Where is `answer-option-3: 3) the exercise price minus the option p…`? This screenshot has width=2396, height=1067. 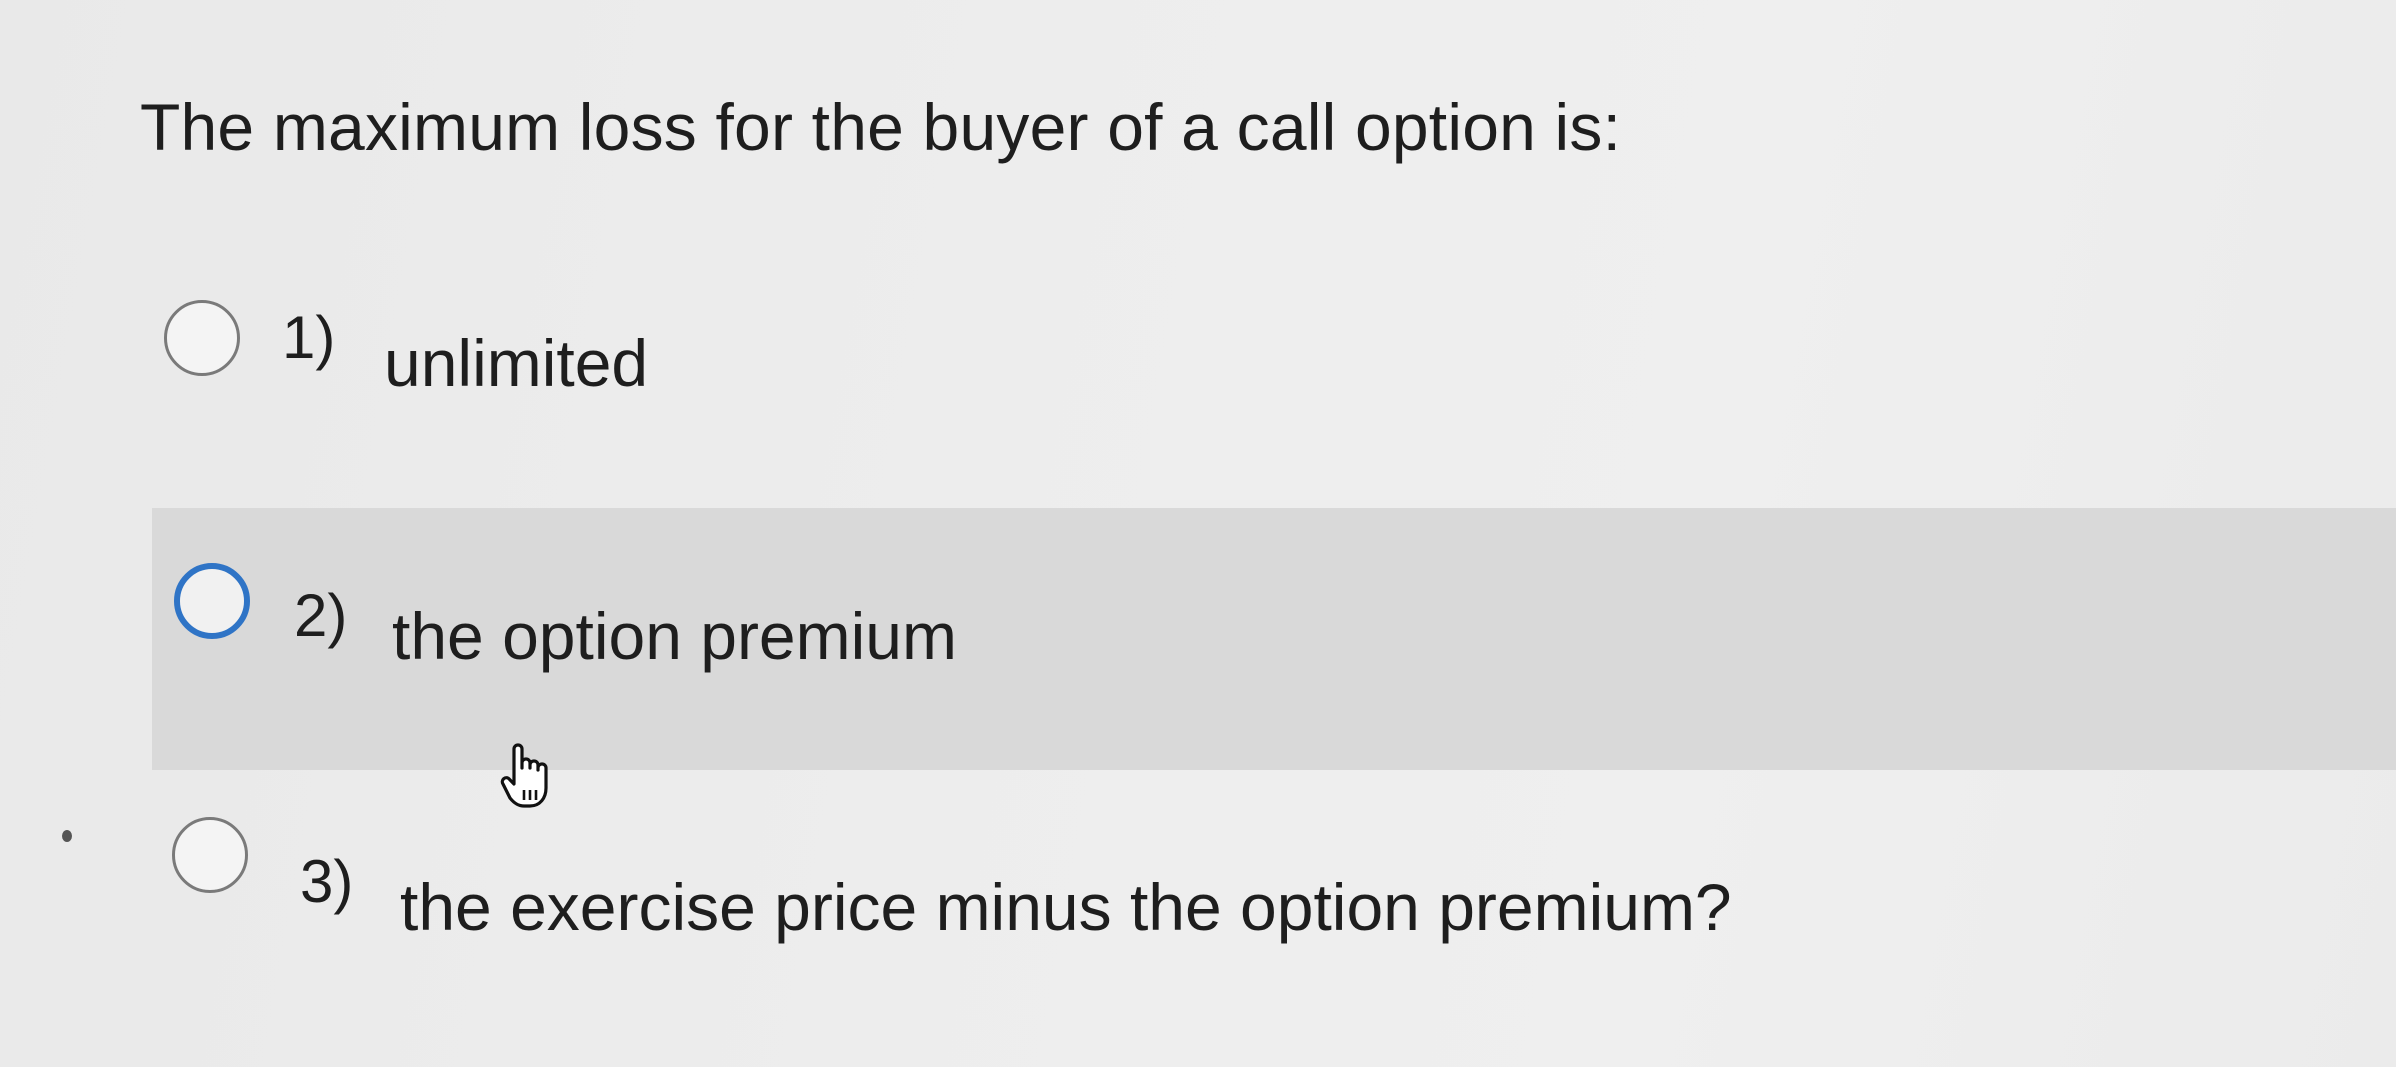 answer-option-3: 3) the exercise price minus the option p… is located at coordinates (1274, 885).